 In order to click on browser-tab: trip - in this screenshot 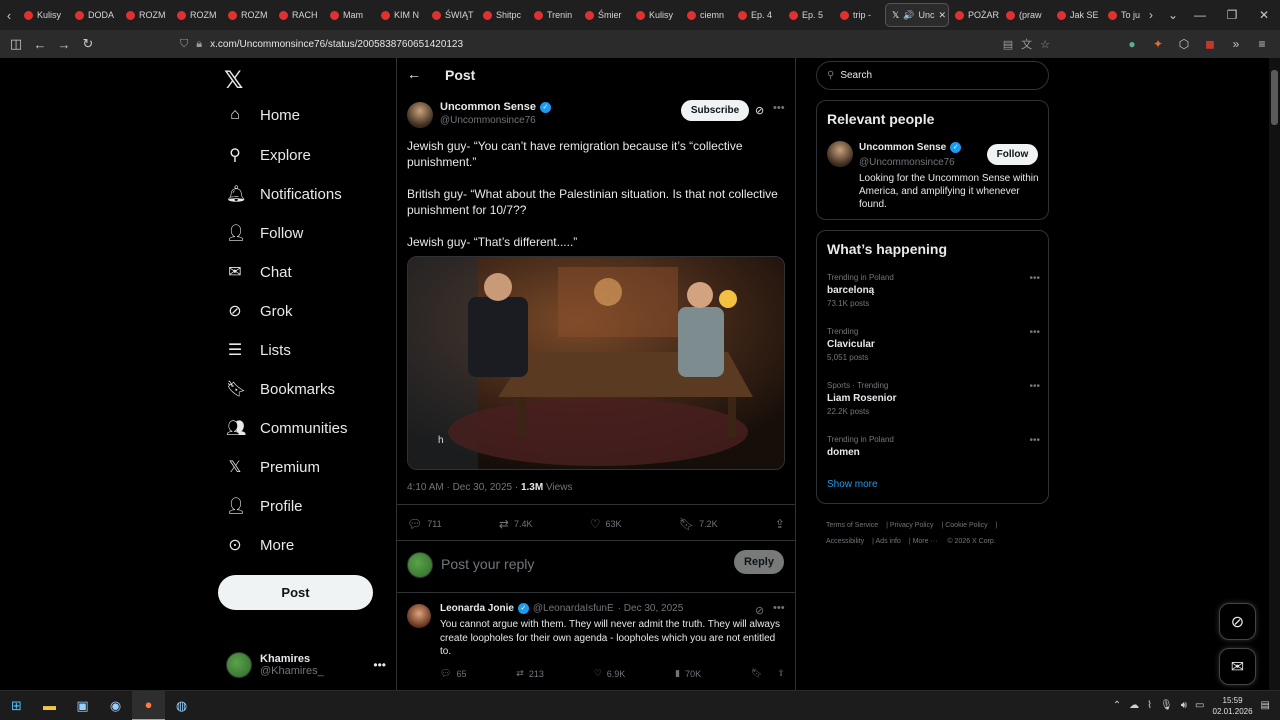, I will do `click(859, 15)`.